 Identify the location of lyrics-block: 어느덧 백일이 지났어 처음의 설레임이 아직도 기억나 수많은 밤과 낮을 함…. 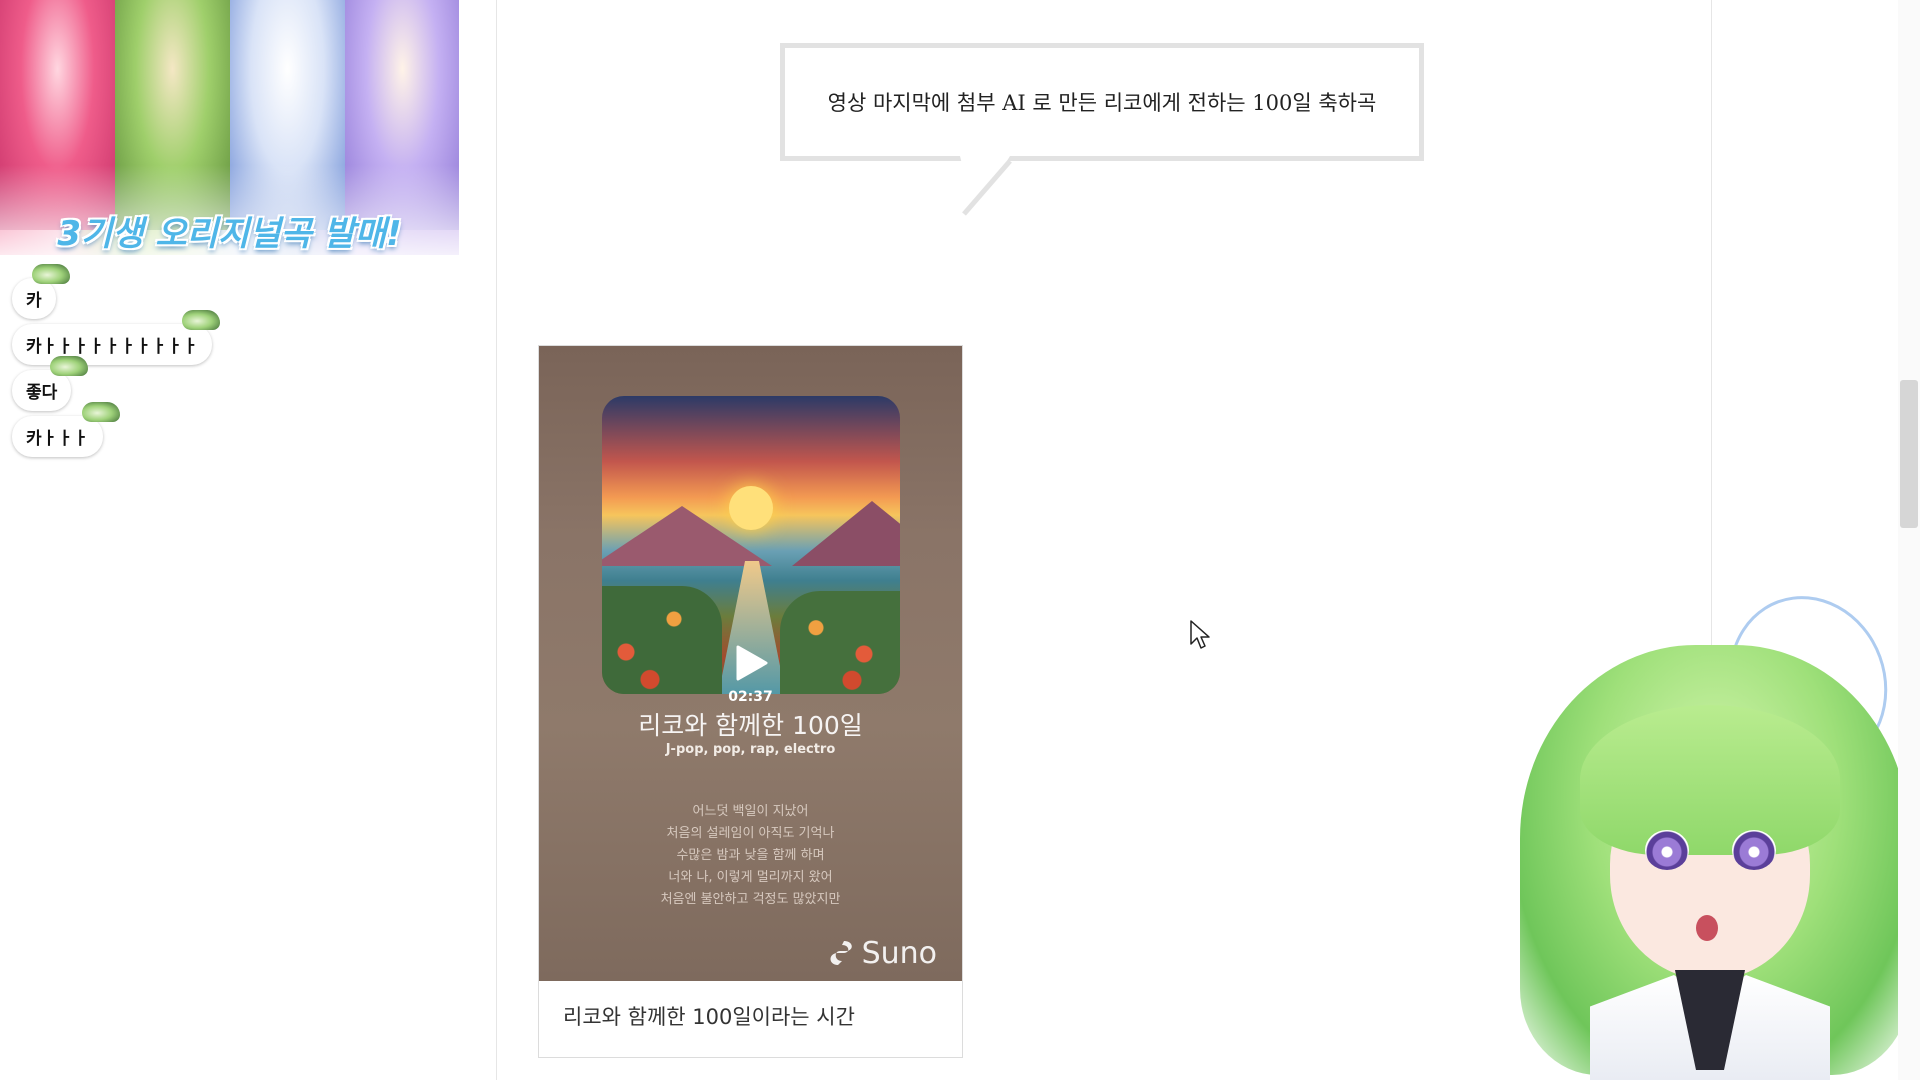
(750, 856).